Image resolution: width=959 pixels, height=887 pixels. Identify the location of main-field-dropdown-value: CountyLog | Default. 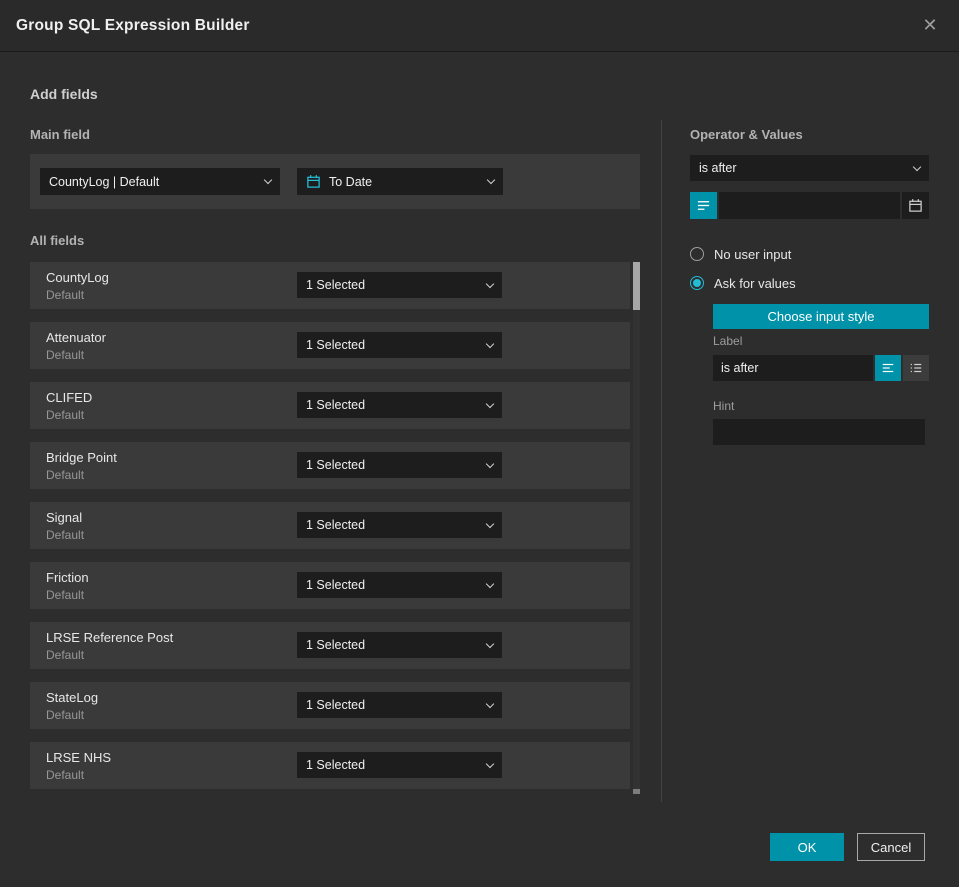
(104, 181).